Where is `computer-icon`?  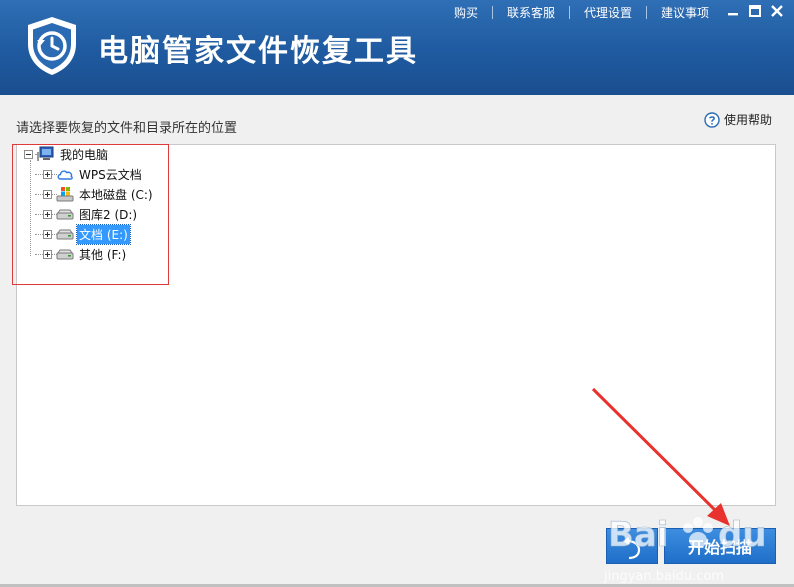 computer-icon is located at coordinates (45, 153).